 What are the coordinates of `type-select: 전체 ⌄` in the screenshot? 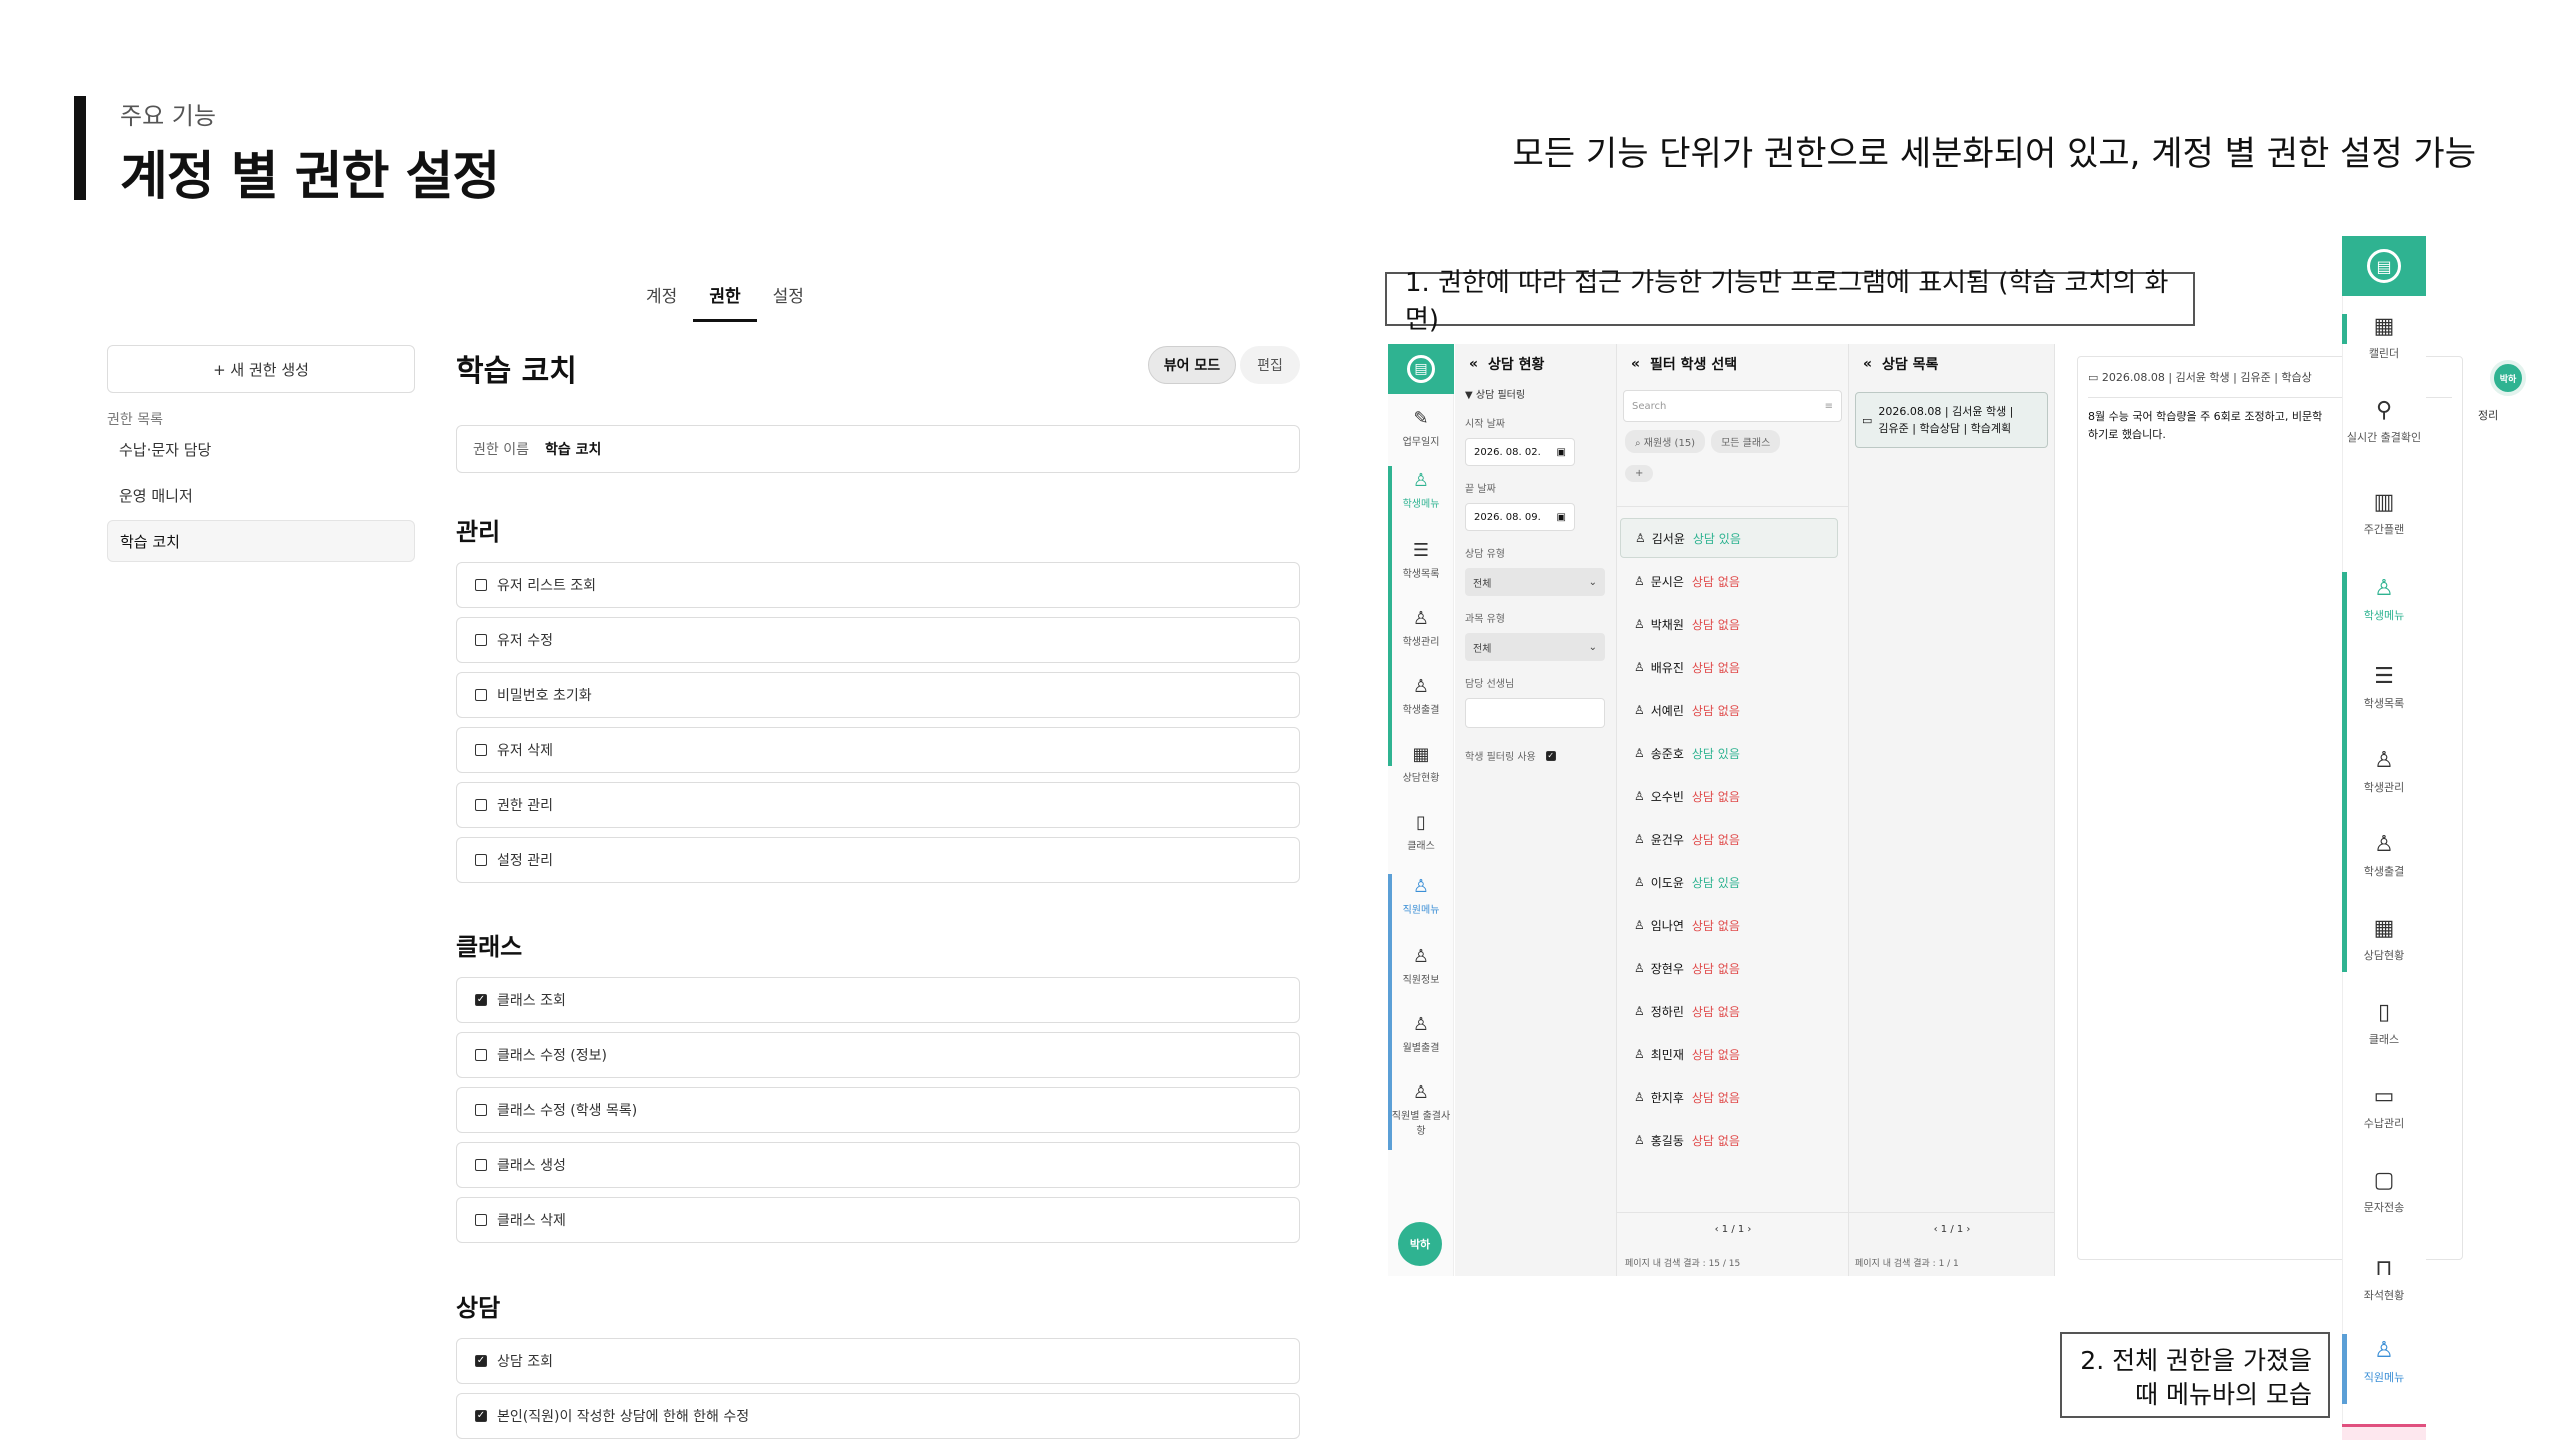 It's located at (1535, 582).